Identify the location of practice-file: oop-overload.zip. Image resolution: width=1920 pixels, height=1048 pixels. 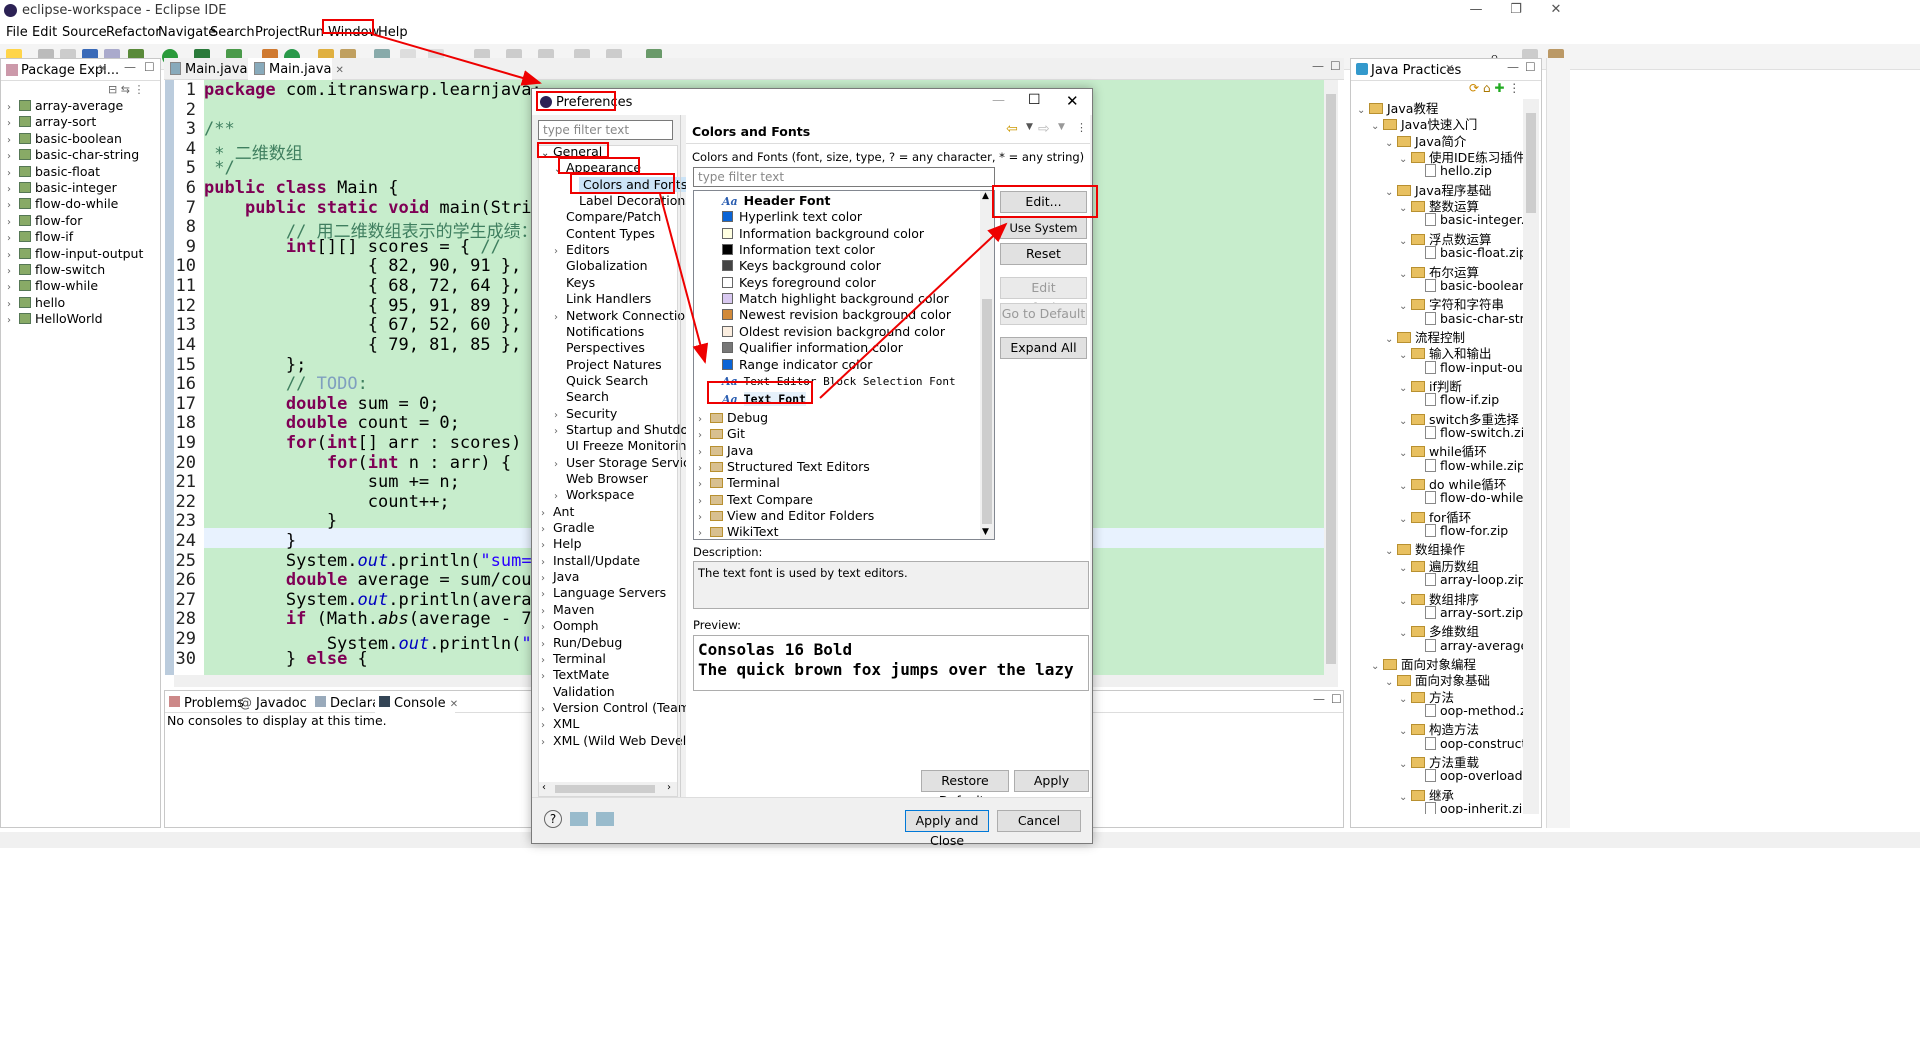
(1468, 775).